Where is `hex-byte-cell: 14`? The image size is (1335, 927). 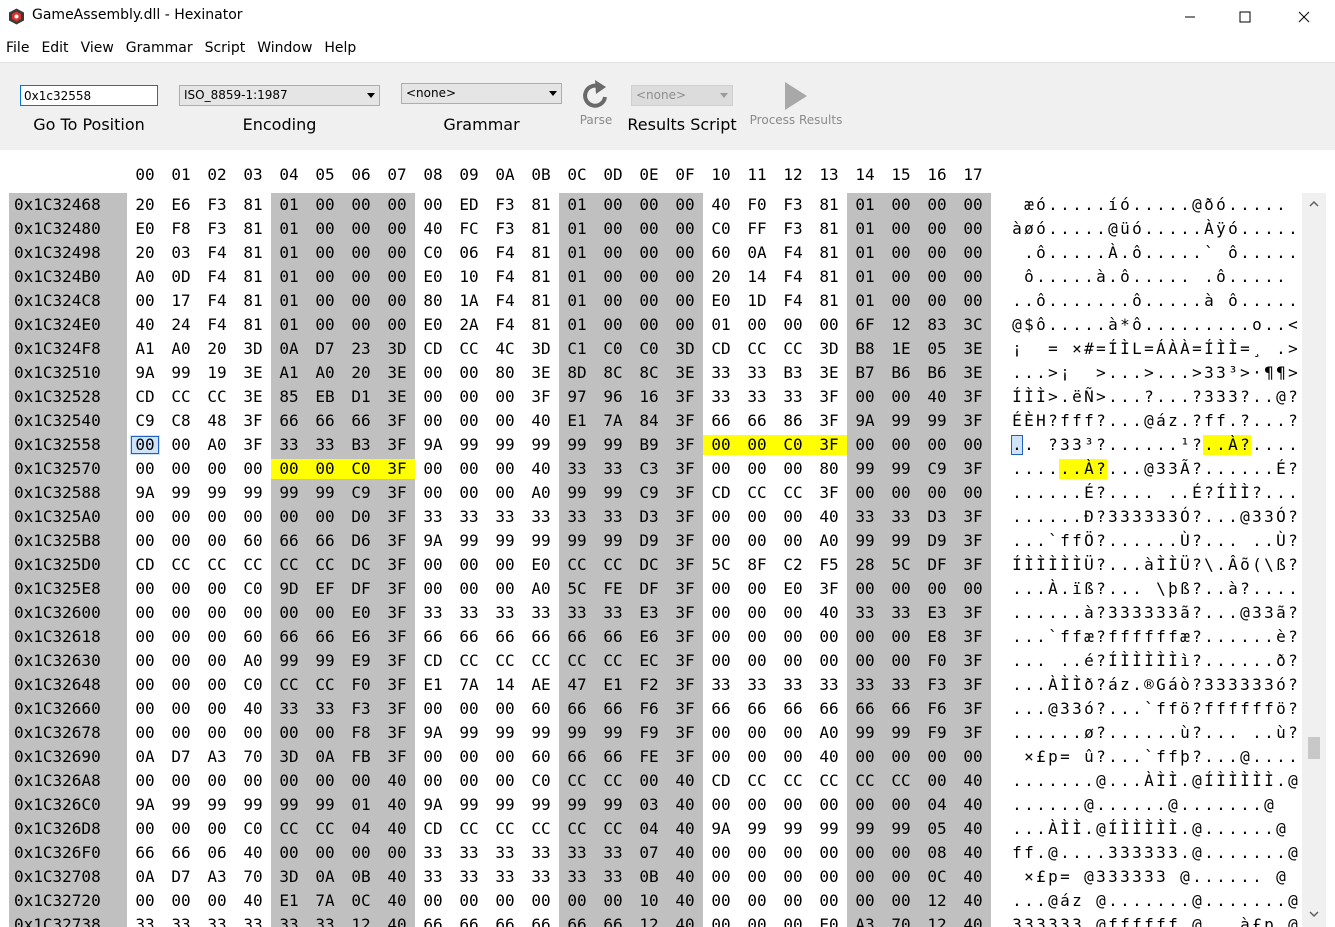
hex-byte-cell: 14 is located at coordinates (757, 277).